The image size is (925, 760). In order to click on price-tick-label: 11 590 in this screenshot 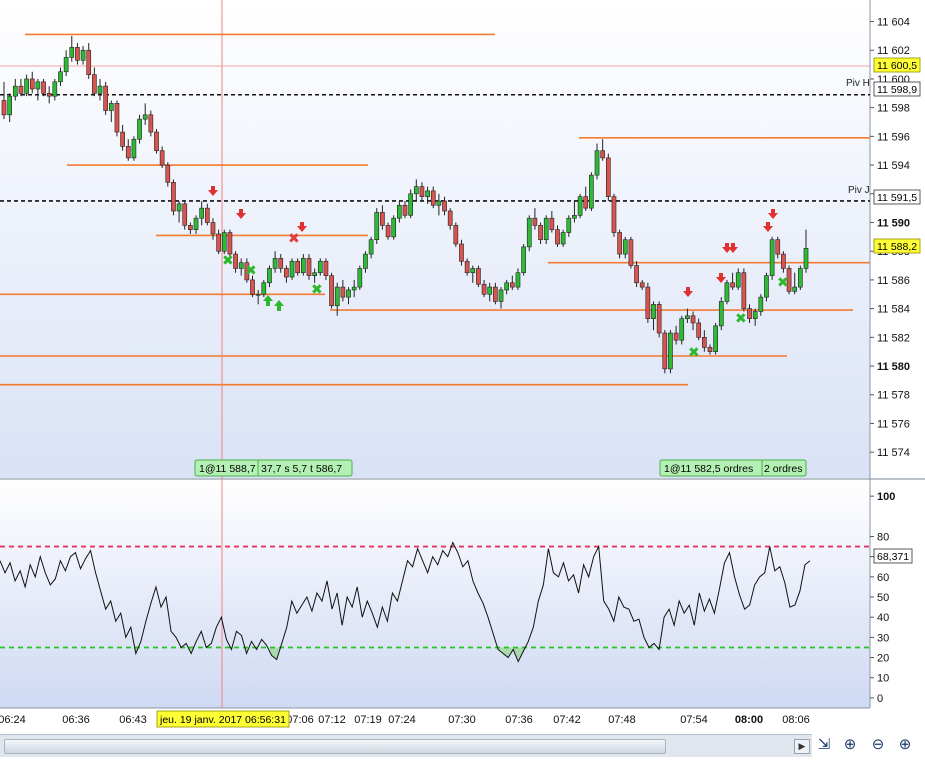, I will do `click(893, 223)`.